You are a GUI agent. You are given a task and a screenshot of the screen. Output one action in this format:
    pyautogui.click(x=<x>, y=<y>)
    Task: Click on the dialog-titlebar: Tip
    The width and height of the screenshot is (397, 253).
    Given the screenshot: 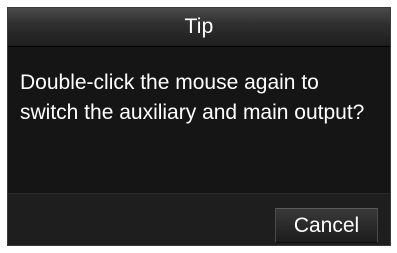 What is the action you would take?
    pyautogui.click(x=199, y=27)
    